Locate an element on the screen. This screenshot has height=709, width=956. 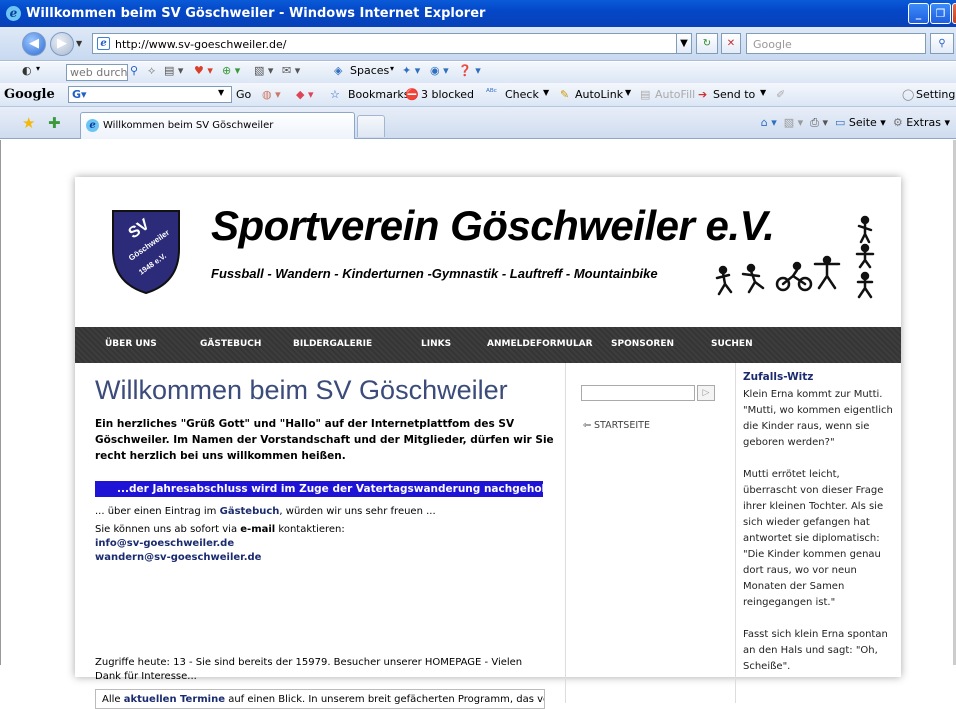
settings-button: Settings is located at coordinates (936, 94).